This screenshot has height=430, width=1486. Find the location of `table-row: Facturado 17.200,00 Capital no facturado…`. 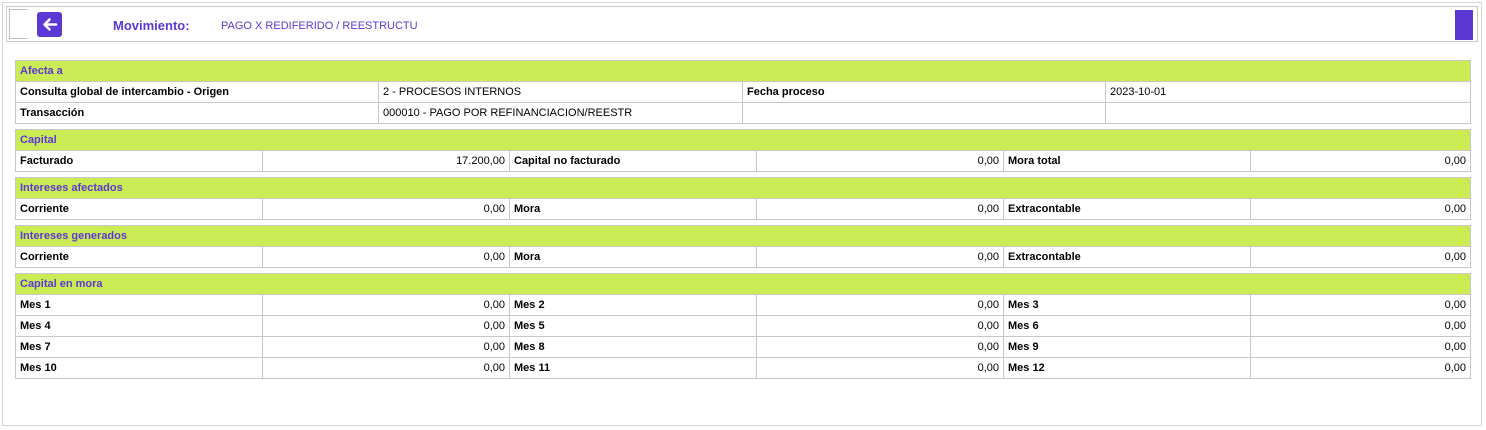

table-row: Facturado 17.200,00 Capital no facturado… is located at coordinates (743, 161).